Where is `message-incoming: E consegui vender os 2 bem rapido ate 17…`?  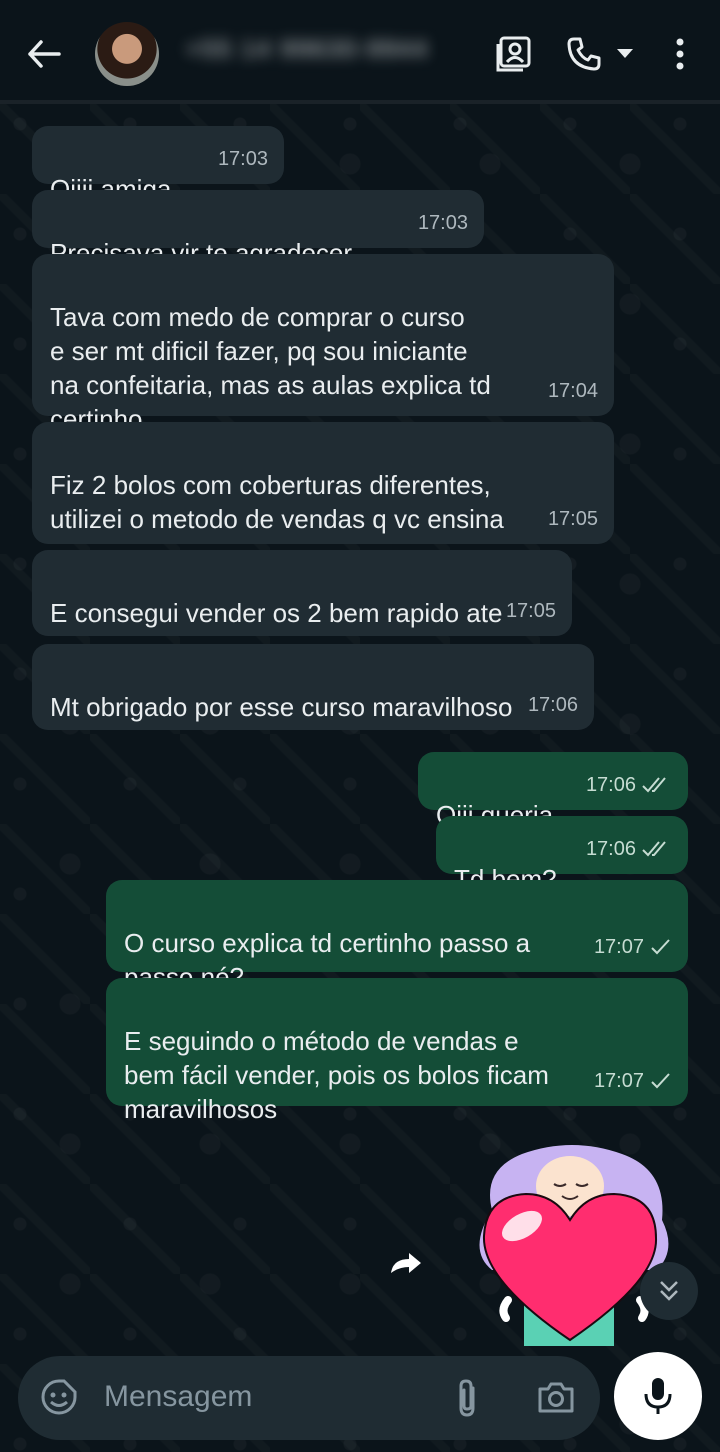 message-incoming: E consegui vender os 2 bem rapido ate 17… is located at coordinates (302, 593).